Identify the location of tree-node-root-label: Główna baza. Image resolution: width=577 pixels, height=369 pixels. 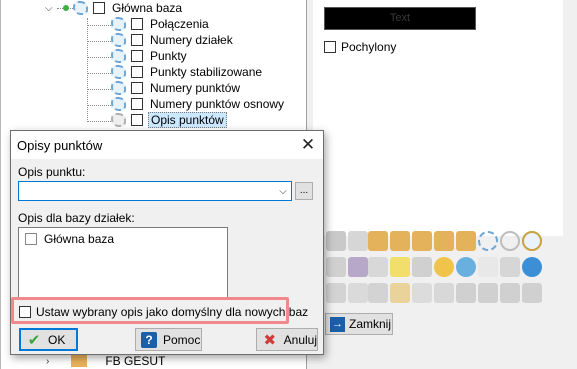
(147, 8).